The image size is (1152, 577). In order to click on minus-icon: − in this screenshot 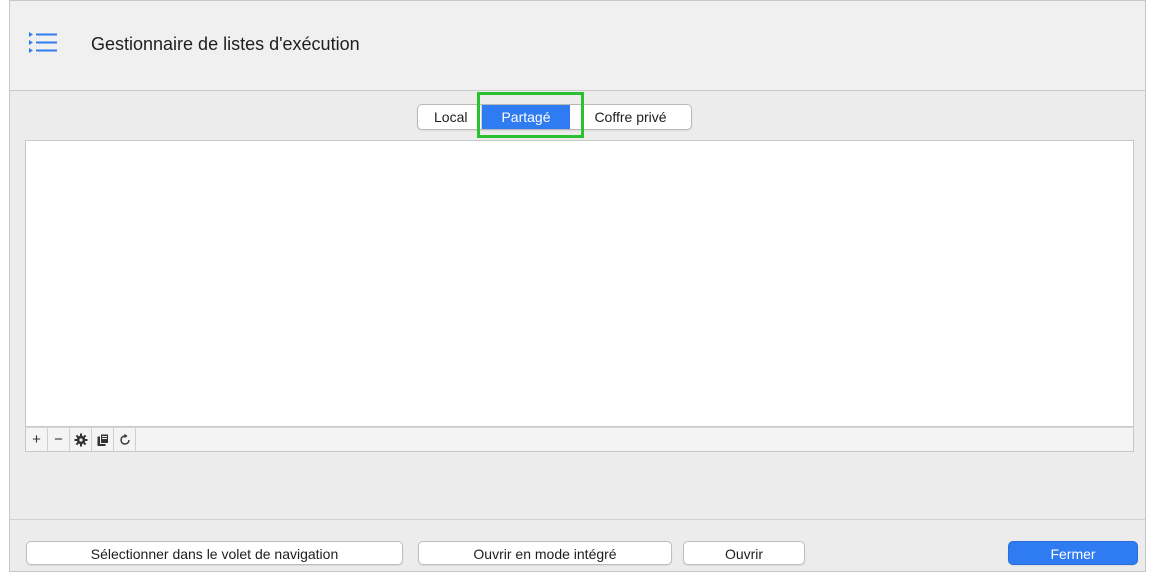, I will do `click(58, 439)`.